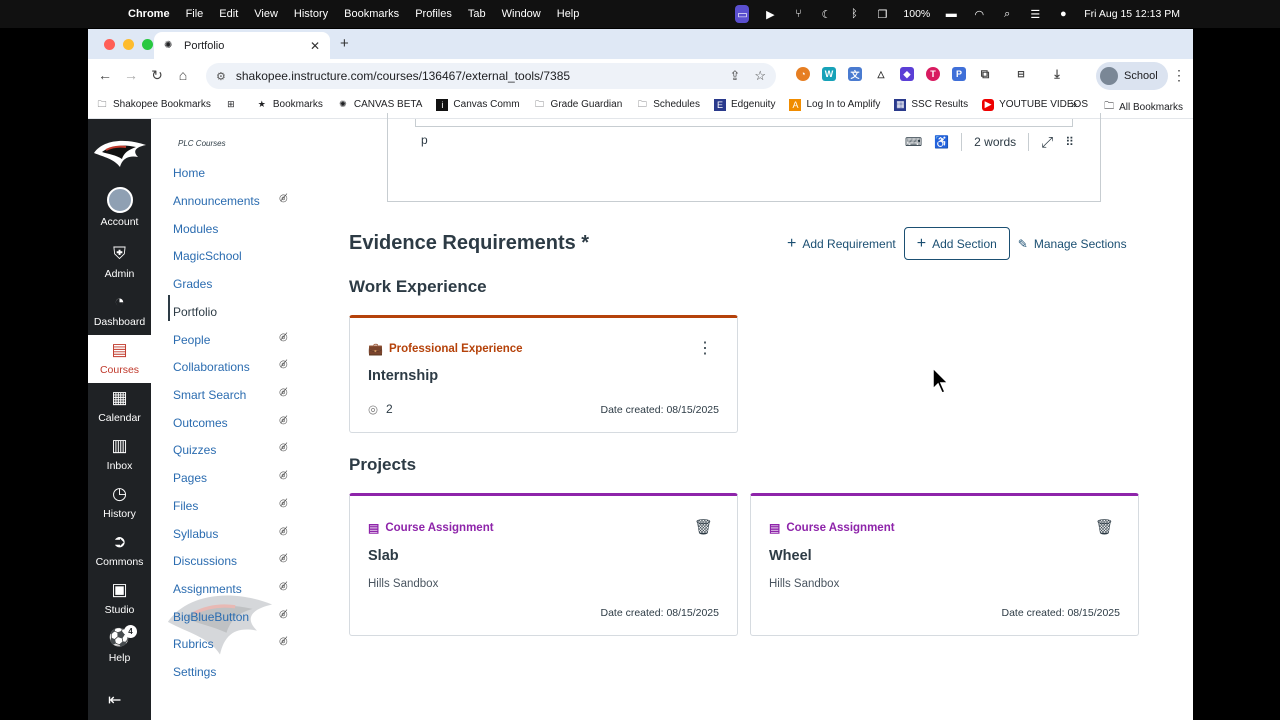 The image size is (1280, 720). What do you see at coordinates (1047, 142) in the screenshot?
I see `fullscreen-icon: ⤢` at bounding box center [1047, 142].